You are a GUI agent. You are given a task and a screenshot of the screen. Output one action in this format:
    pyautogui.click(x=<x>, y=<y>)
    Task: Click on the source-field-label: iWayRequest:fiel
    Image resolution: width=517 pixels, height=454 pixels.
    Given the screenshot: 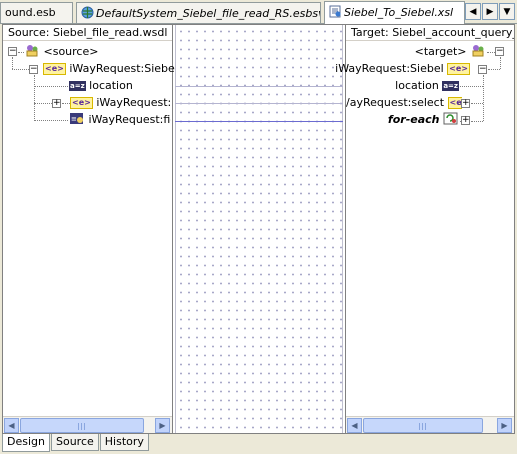 What is the action you would take?
    pyautogui.click(x=130, y=119)
    